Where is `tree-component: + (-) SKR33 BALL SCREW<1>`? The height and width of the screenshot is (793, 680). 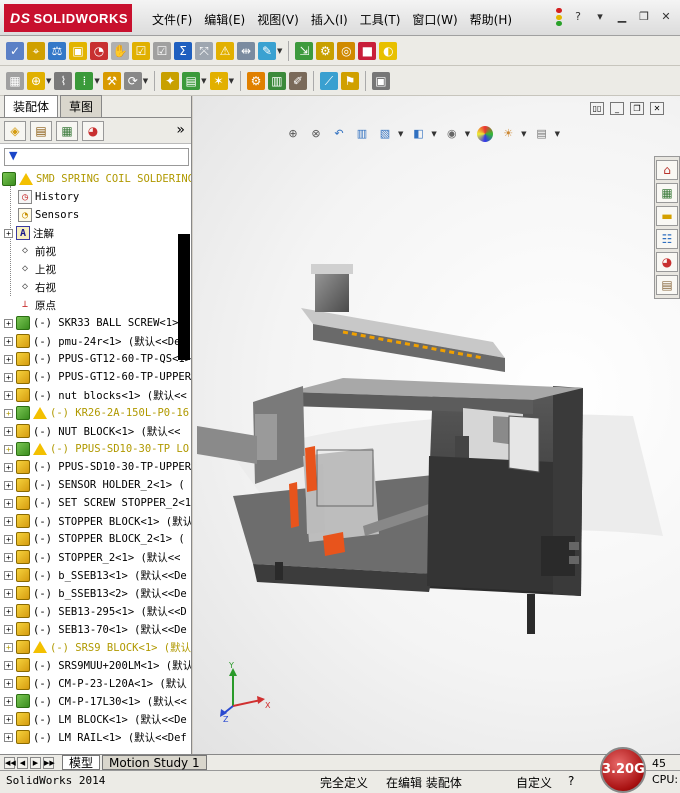 tree-component: + (-) SKR33 BALL SCREW<1> is located at coordinates (91, 323).